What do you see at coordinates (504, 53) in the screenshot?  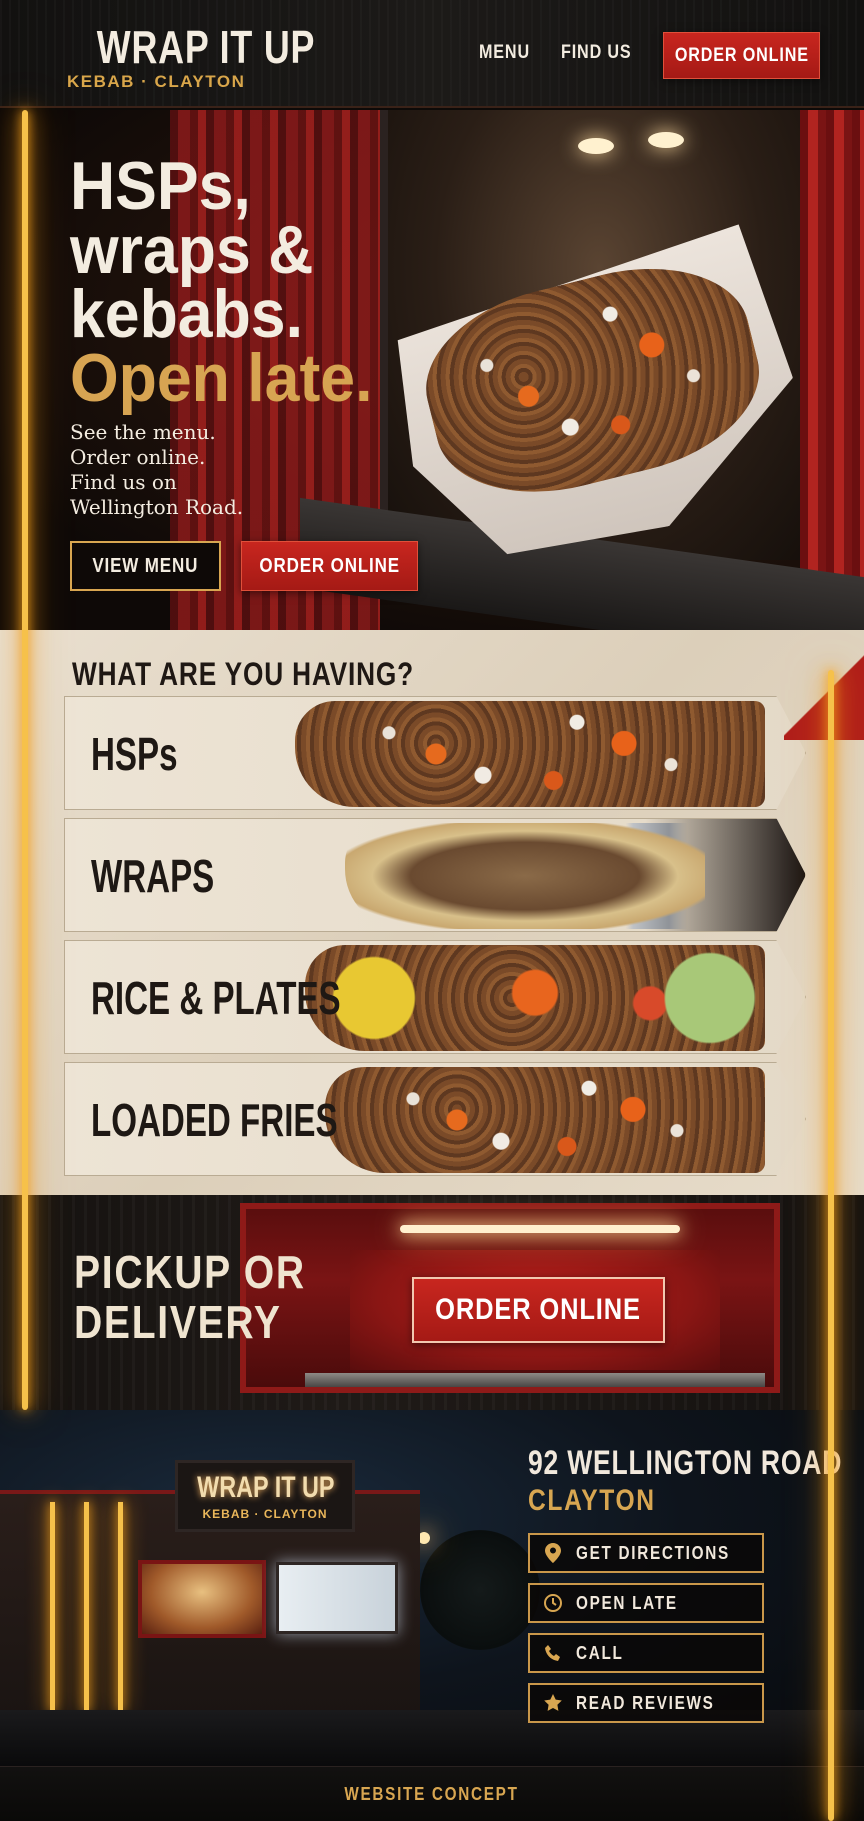 I see `nav-menu-link: MENU` at bounding box center [504, 53].